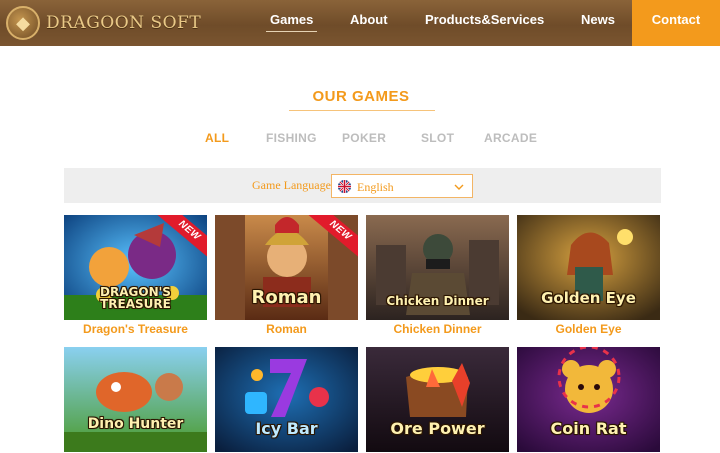  Describe the element at coordinates (362, 110) in the screenshot. I see `title-underline` at that location.